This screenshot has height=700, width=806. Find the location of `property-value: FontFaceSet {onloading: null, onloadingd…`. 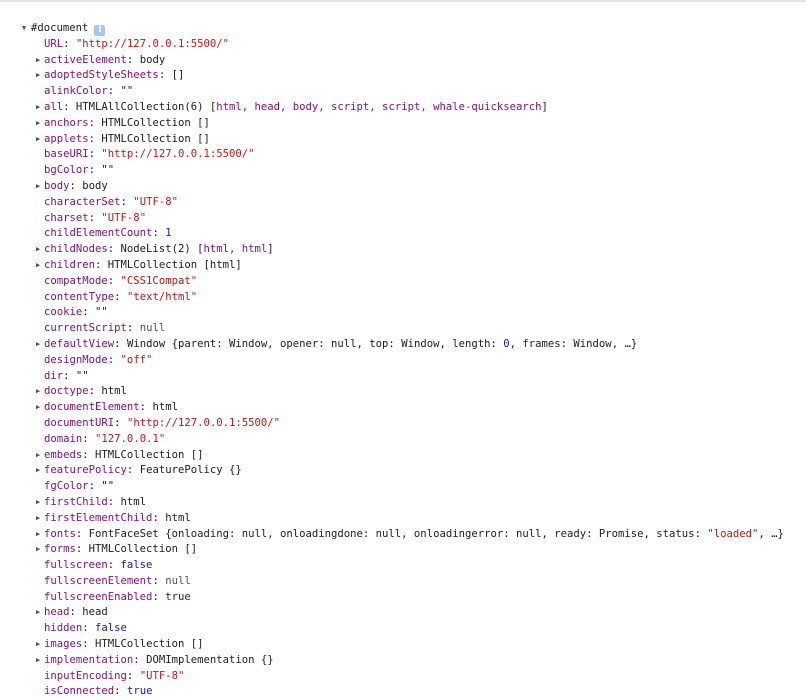

property-value: FontFaceSet {onloading: null, onloadingd… is located at coordinates (398, 533).